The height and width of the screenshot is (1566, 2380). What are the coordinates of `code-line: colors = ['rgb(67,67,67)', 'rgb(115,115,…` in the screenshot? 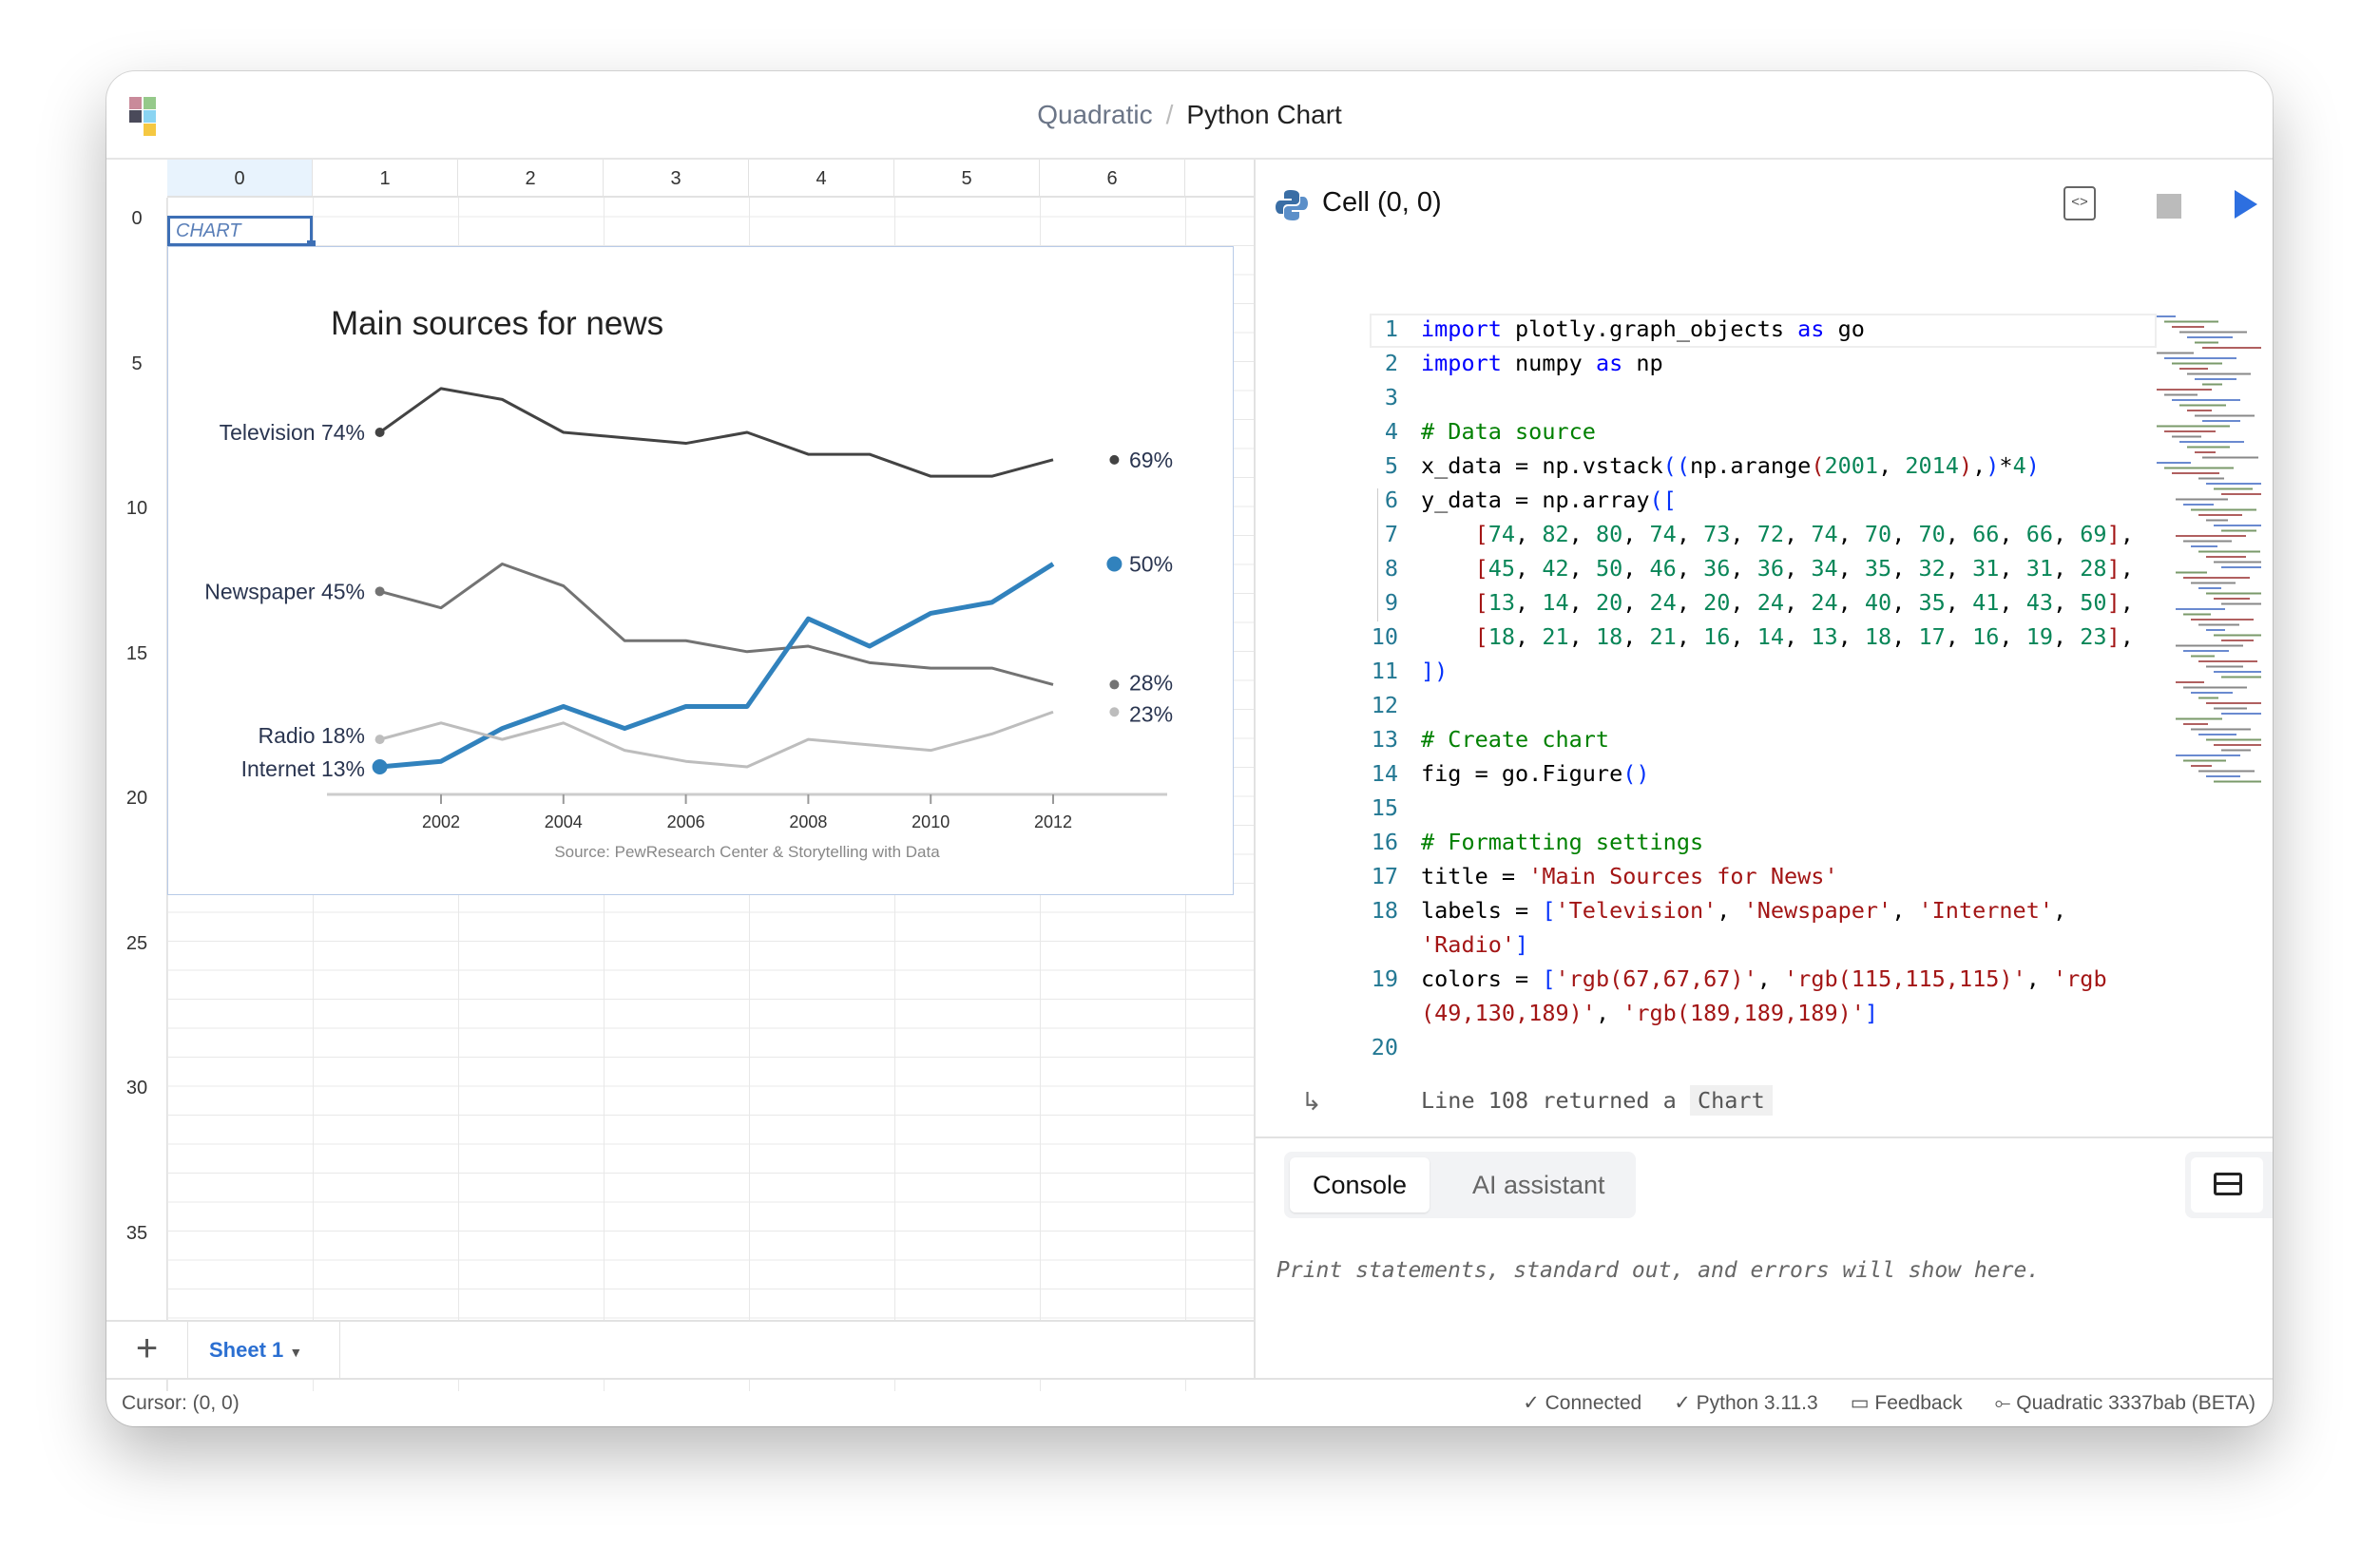 It's located at (1764, 996).